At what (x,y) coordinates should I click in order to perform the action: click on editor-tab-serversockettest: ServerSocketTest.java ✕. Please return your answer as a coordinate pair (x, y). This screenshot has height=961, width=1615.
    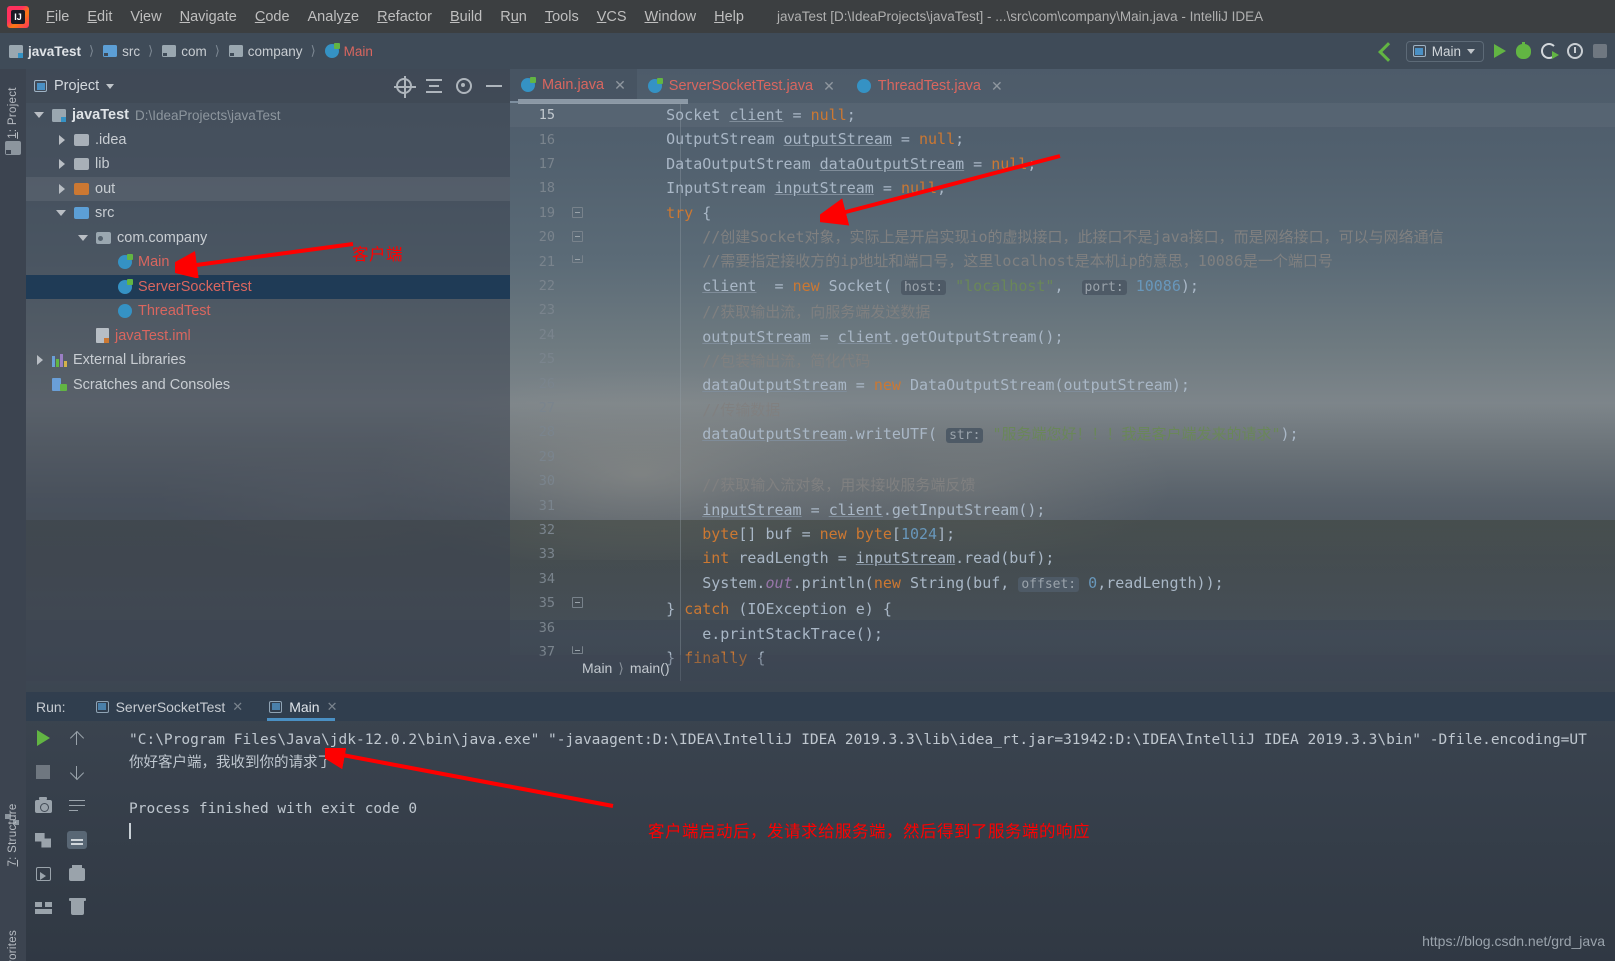
    Looking at the image, I should click on (741, 86).